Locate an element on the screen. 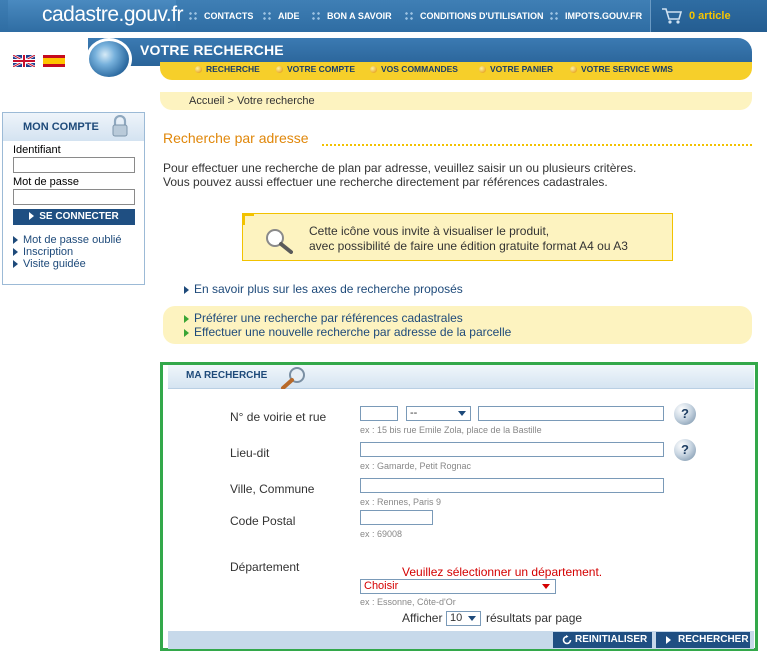  topnav-bon-a-savoir: BON A SAVOIR is located at coordinates (351, 16).